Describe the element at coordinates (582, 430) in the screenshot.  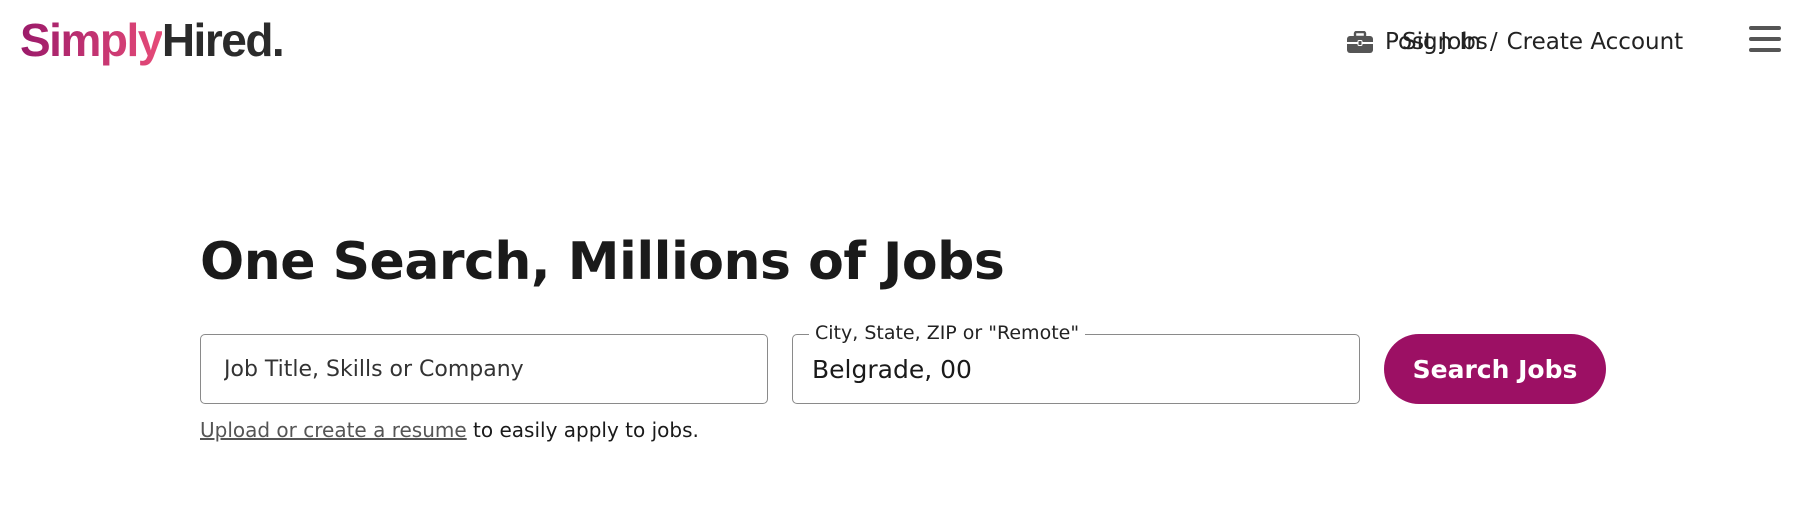
I see `resume-prompt-suffix: to easily apply to jobs.` at that location.